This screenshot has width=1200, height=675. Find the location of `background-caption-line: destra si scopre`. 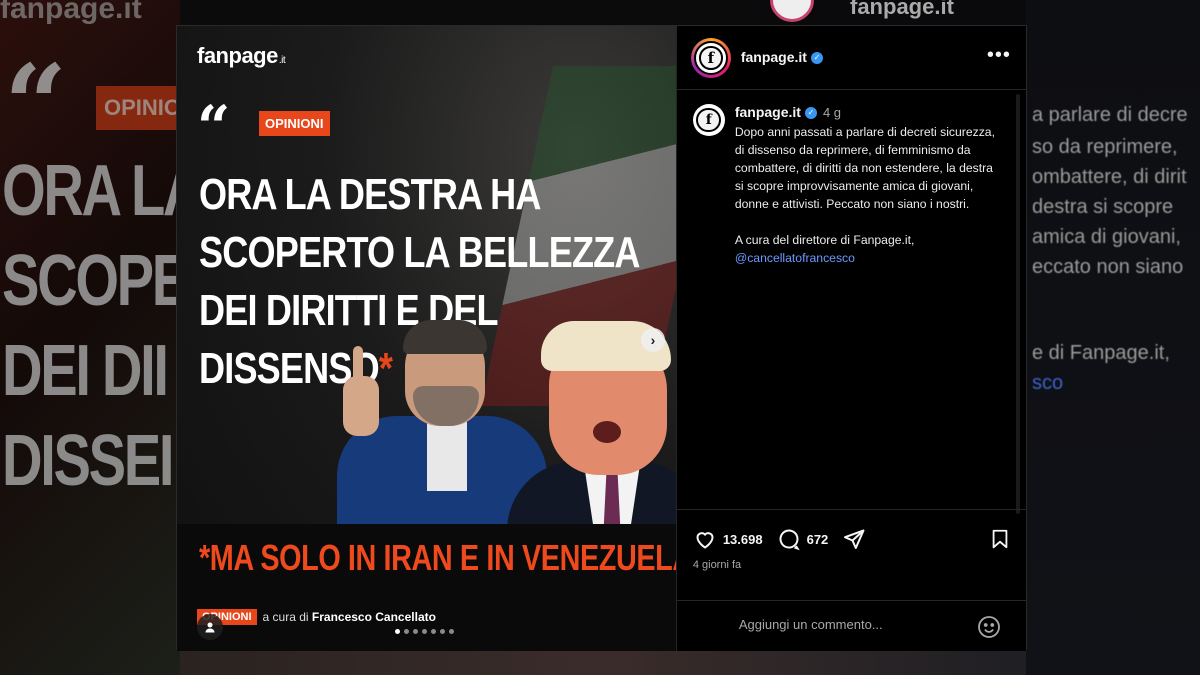

background-caption-line: destra si scopre is located at coordinates (1103, 207).